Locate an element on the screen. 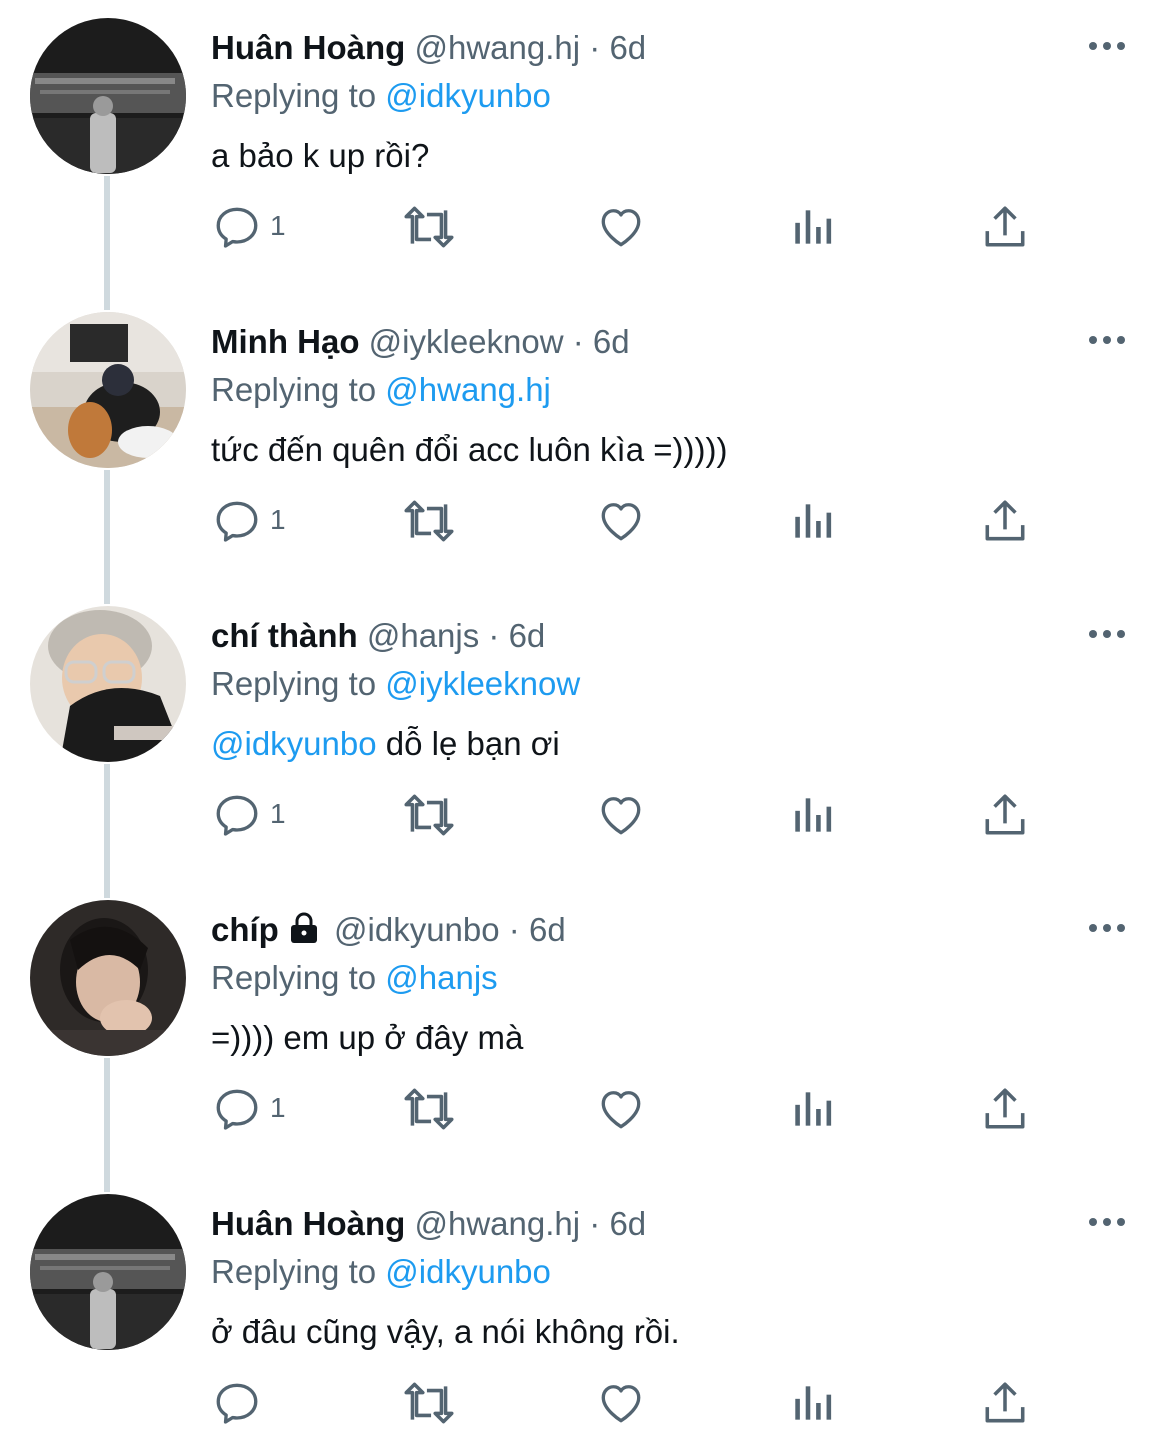 This screenshot has height=1452, width=1170. reply-button is located at coordinates (257, 1400).